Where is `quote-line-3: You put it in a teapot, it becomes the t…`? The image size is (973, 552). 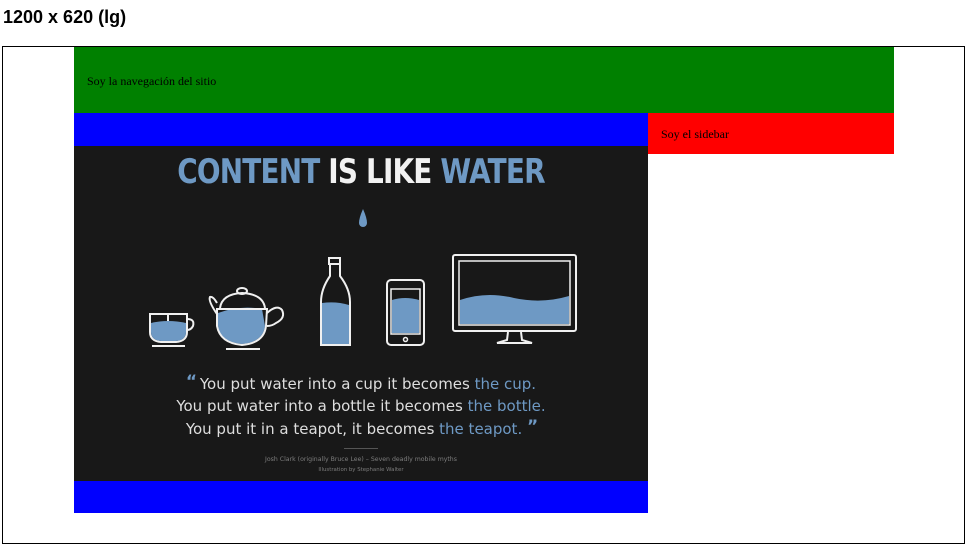 quote-line-3: You put it in a teapot, it becomes the t… is located at coordinates (361, 427).